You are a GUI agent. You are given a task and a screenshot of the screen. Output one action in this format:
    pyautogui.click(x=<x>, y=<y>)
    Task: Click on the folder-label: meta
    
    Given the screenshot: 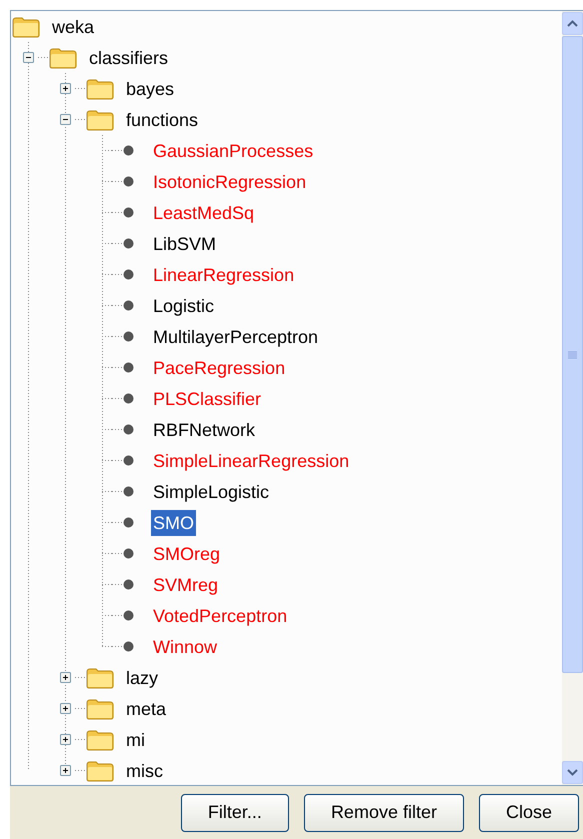 What is the action you would take?
    pyautogui.click(x=146, y=709)
    